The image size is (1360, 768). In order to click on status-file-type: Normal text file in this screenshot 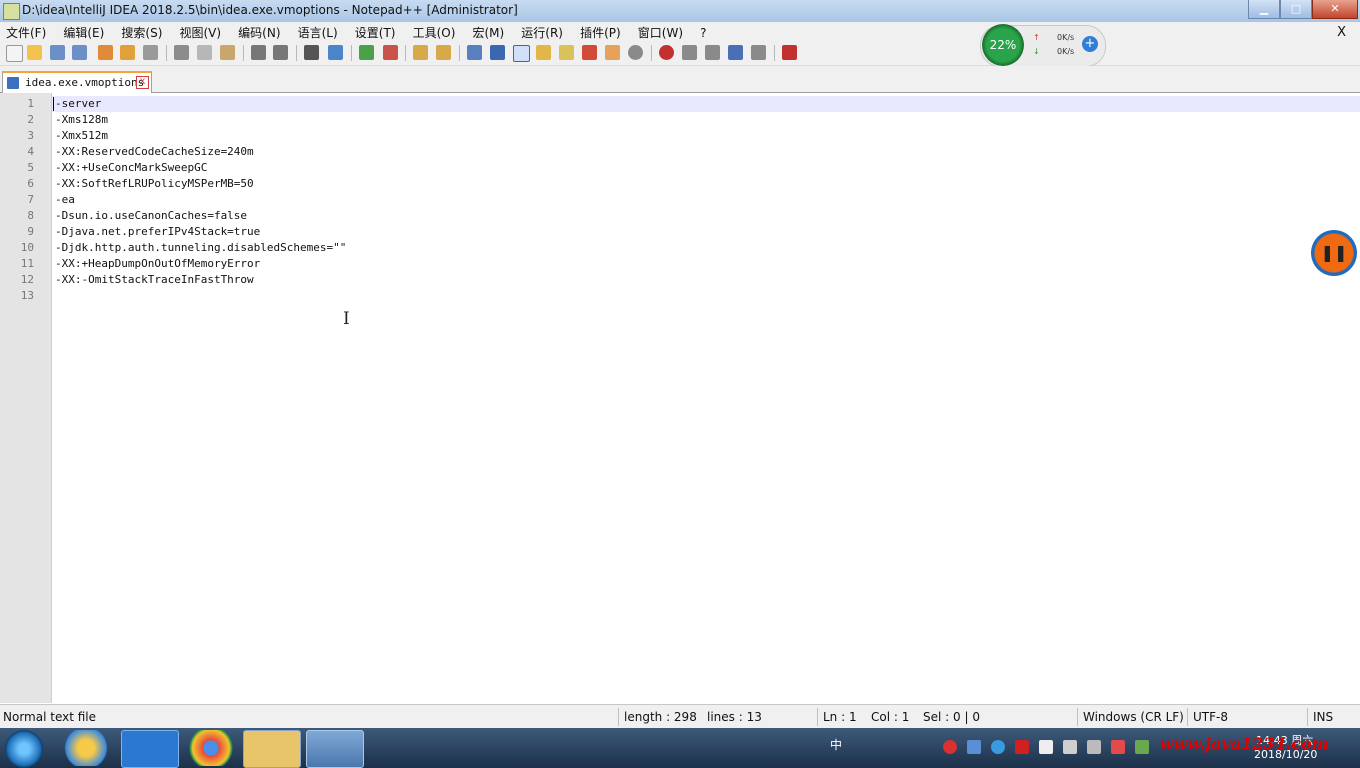, I will do `click(50, 717)`.